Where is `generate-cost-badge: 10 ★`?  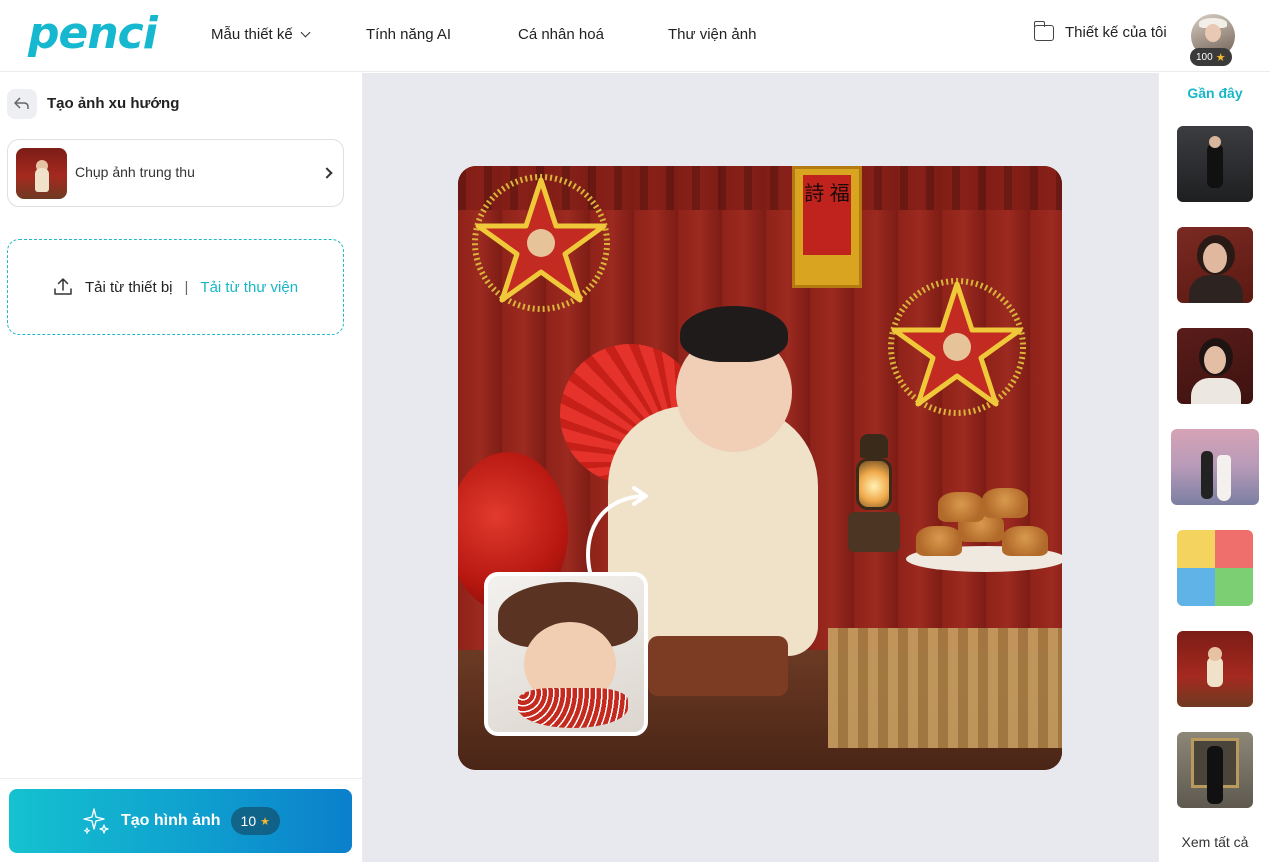 generate-cost-badge: 10 ★ is located at coordinates (255, 821).